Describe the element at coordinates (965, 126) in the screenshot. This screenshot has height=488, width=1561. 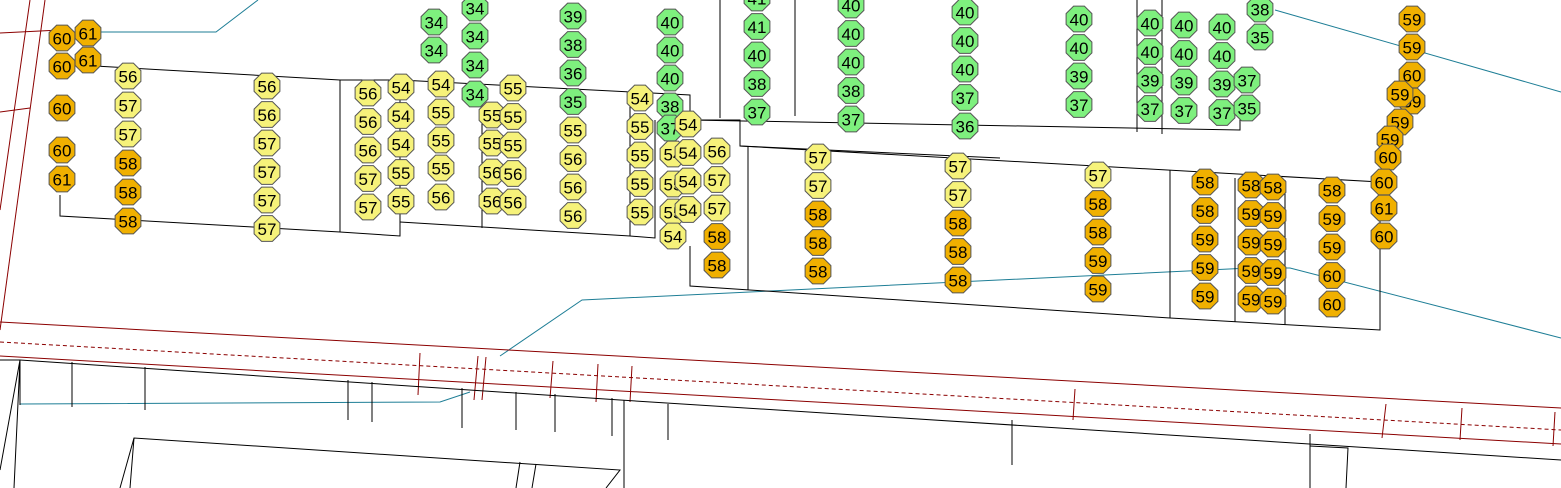
I see `noise-marker: 36` at that location.